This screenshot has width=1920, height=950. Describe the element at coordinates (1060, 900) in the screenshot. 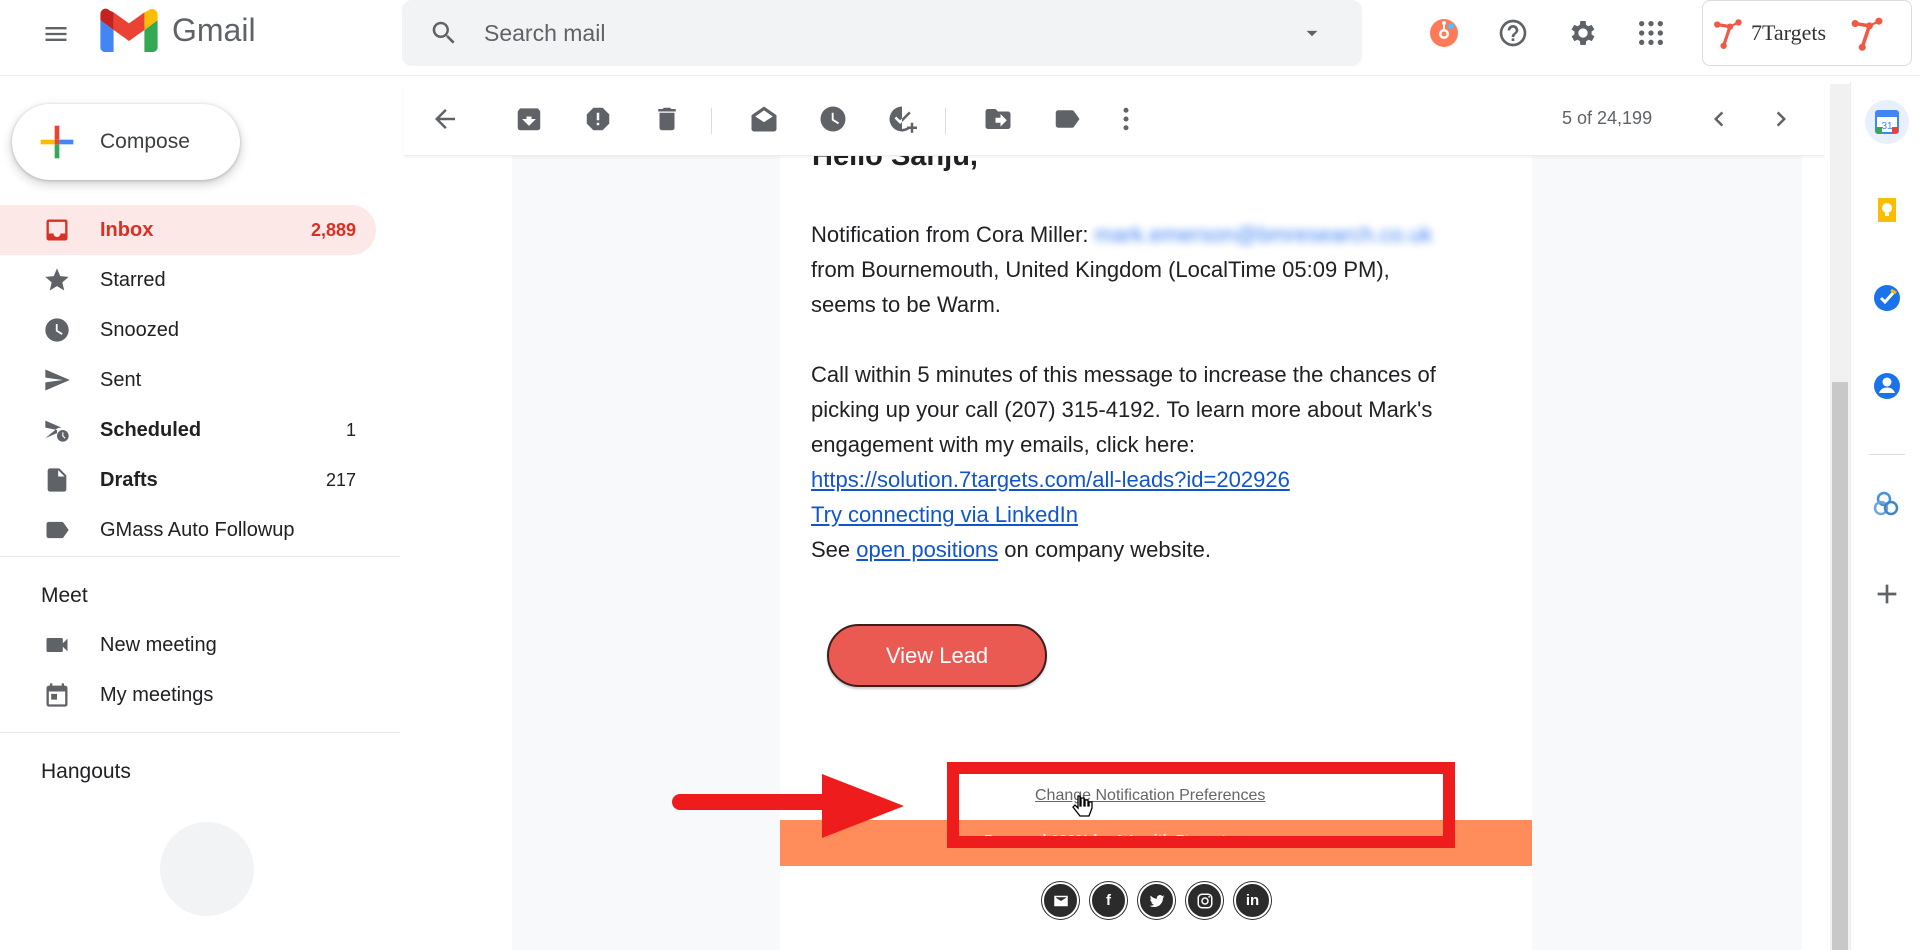

I see `email-social-icon` at that location.